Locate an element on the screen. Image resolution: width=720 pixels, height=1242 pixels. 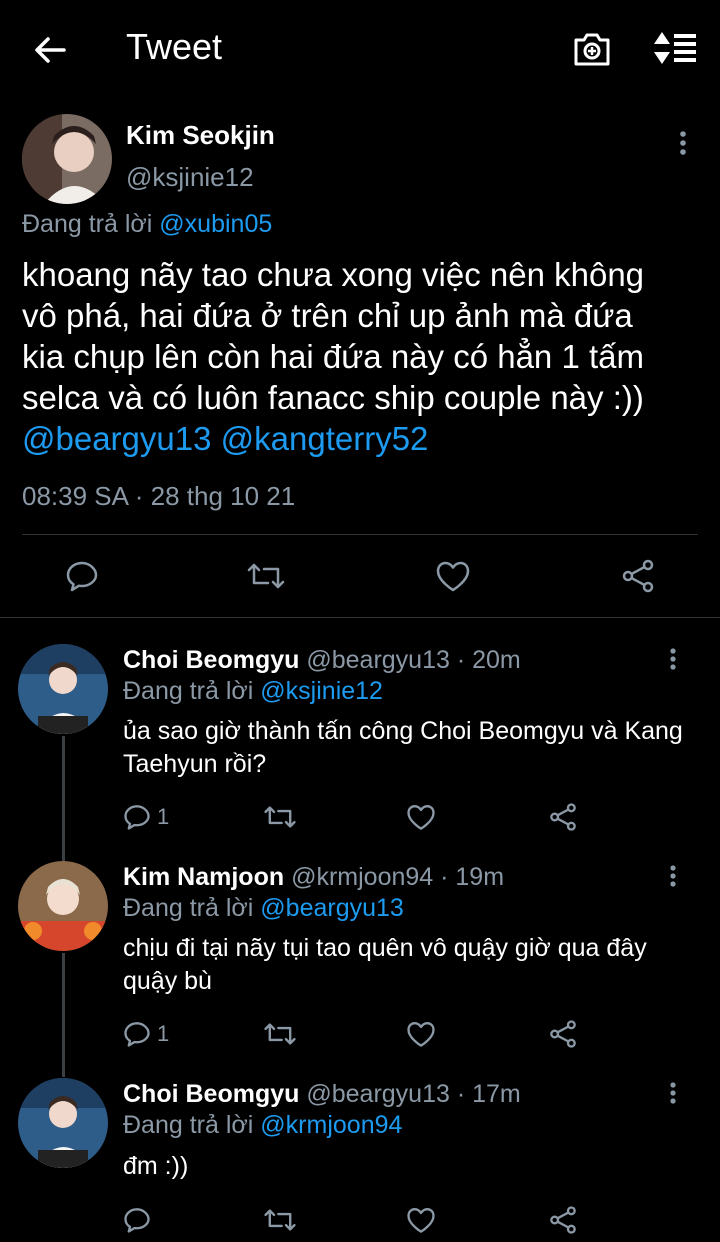
reply-handle-time: @beargyu13 · 20m is located at coordinates (413, 660).